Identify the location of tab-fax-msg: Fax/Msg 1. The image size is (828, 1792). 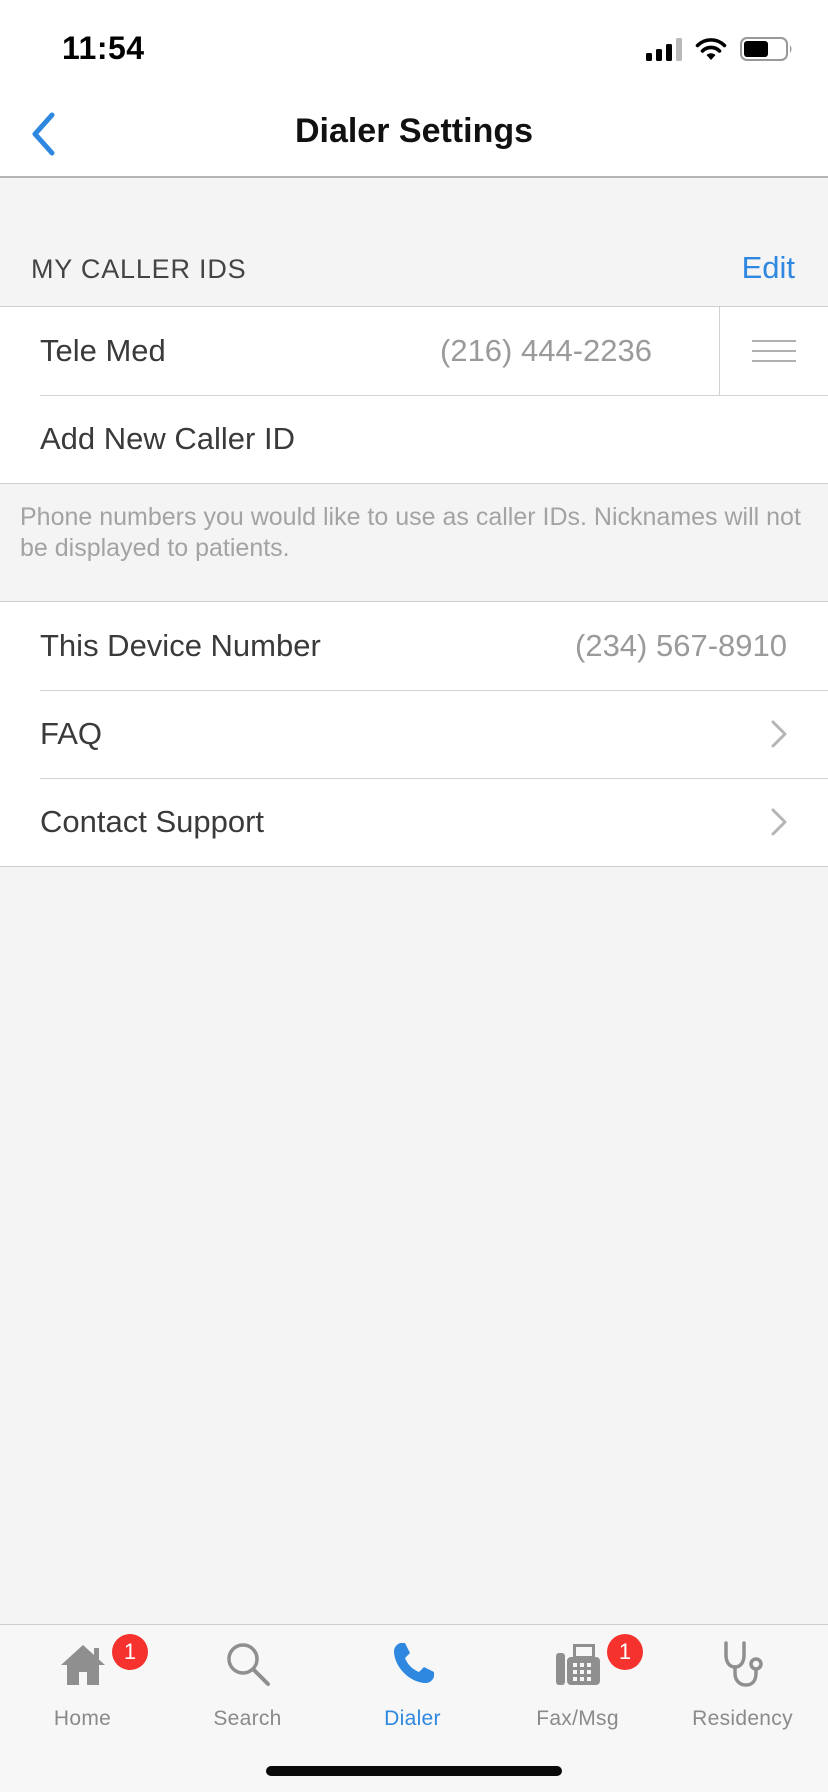
(577, 1685).